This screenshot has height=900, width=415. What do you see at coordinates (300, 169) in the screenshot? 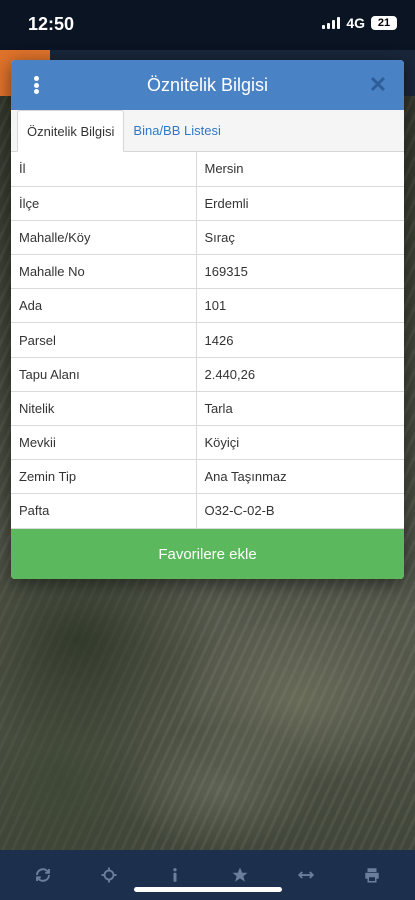
I see `attribute-value: Mersin` at bounding box center [300, 169].